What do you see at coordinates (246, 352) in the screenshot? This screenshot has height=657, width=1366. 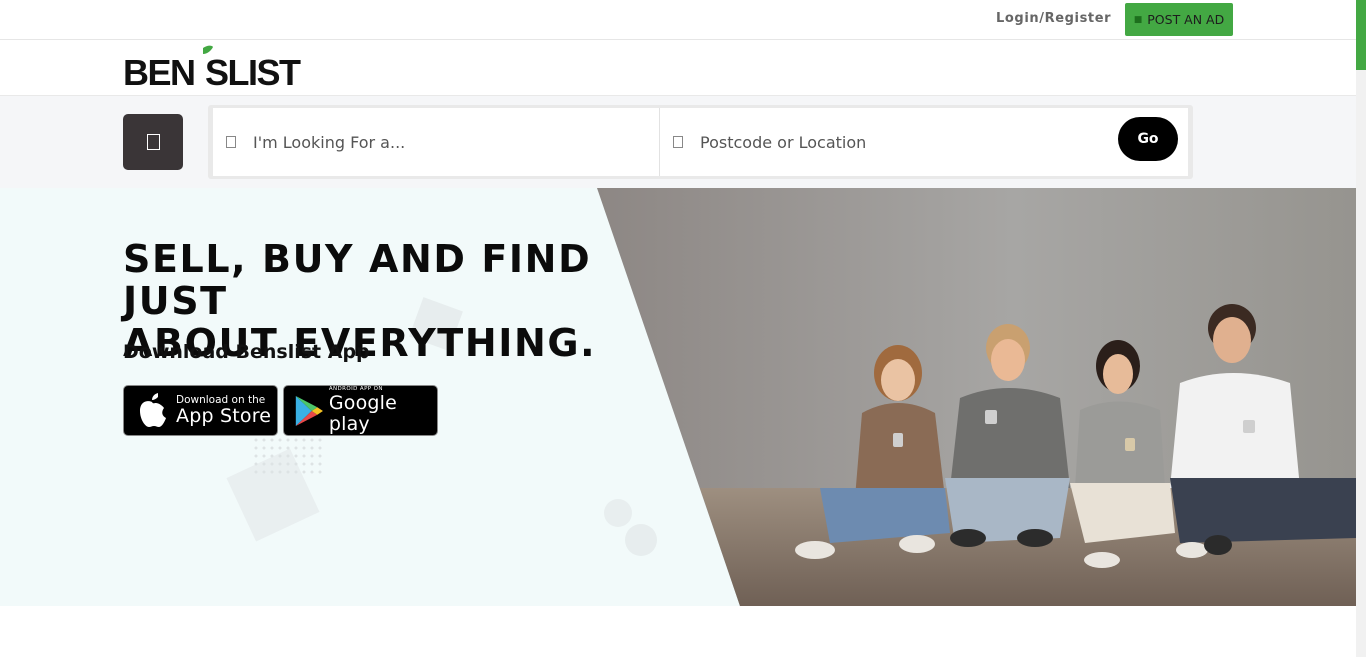 I see `hero-subheading: Download Benslist App` at bounding box center [246, 352].